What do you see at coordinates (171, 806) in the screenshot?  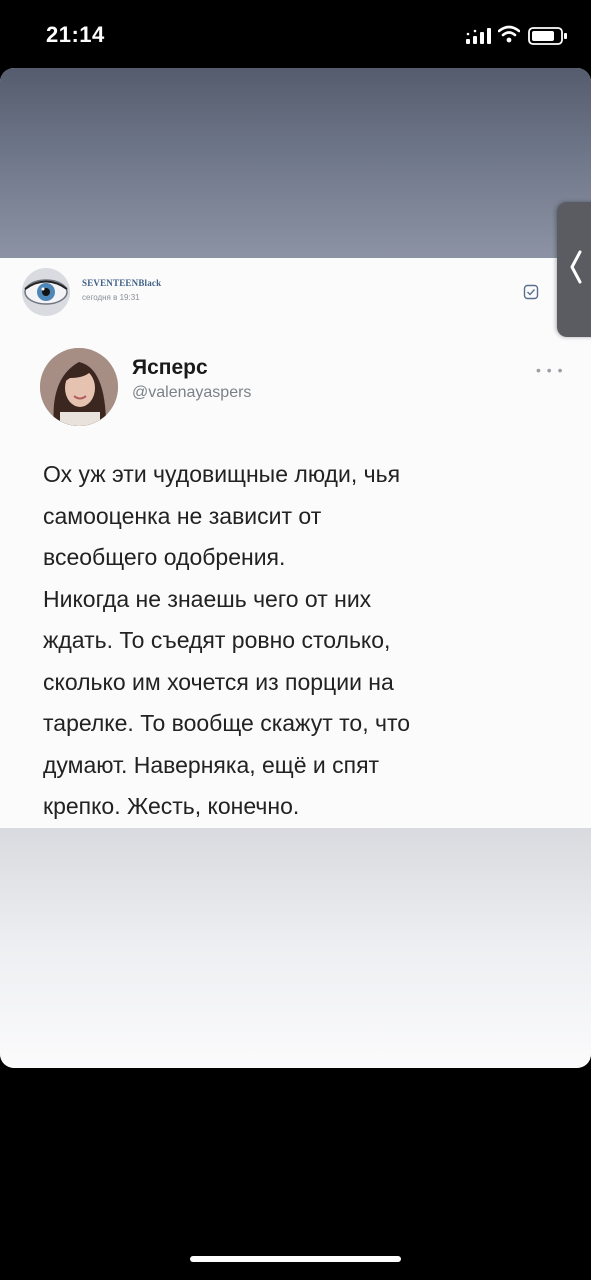 I see `tweet-line: крепко. Жесть, конечно.` at bounding box center [171, 806].